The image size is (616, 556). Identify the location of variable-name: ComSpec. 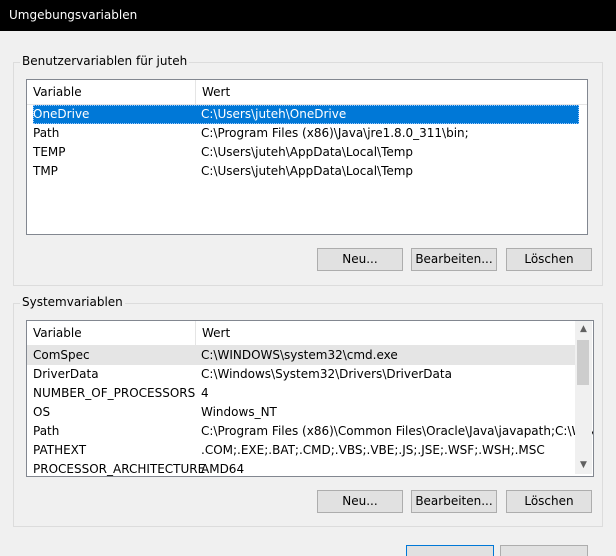
(61, 355).